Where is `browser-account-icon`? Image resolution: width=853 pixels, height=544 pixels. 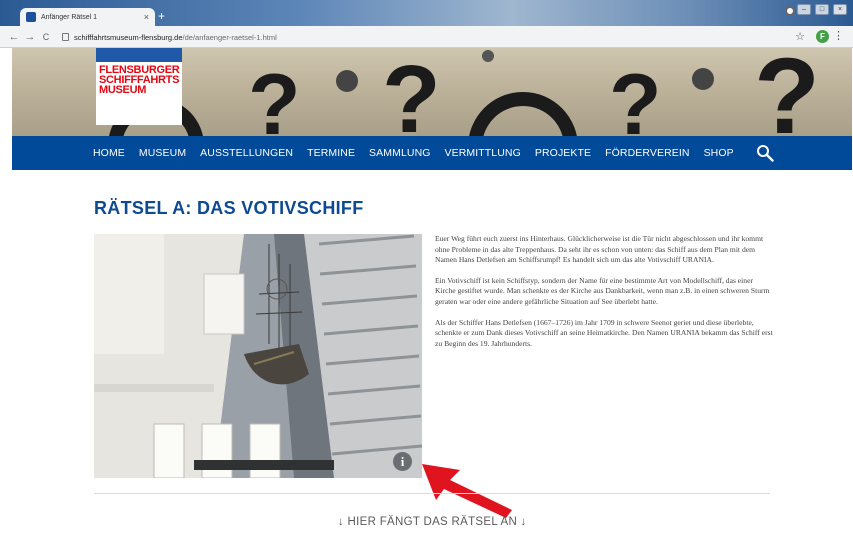
browser-account-icon is located at coordinates (790, 11).